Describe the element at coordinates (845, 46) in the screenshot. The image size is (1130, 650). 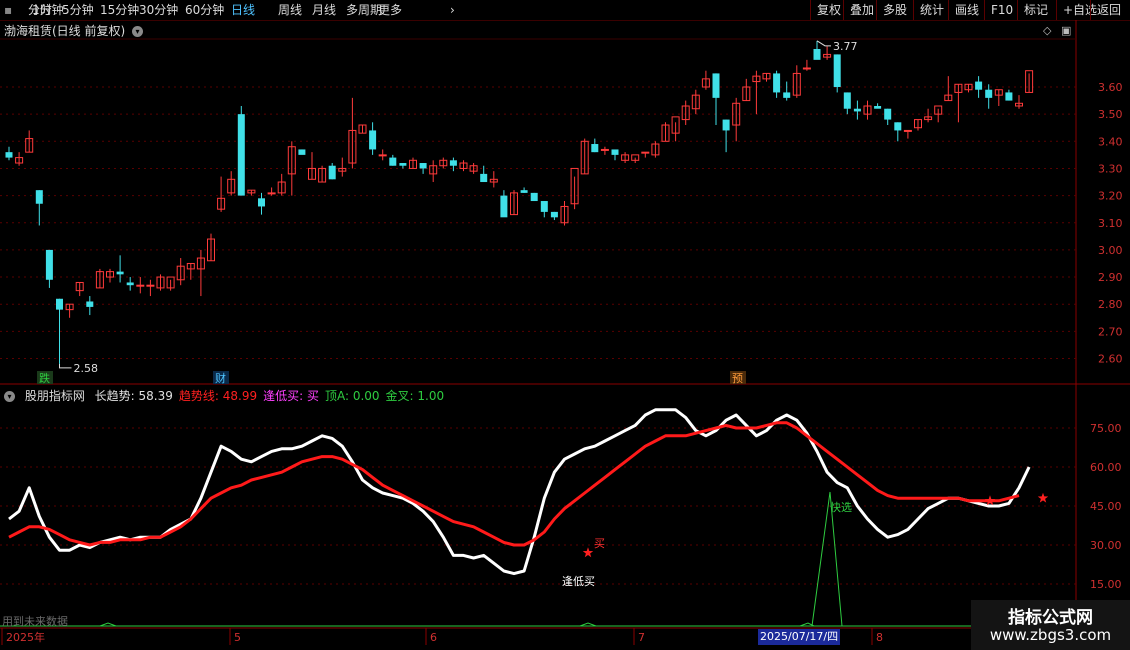
I see `high-marker-label: 3.77` at that location.